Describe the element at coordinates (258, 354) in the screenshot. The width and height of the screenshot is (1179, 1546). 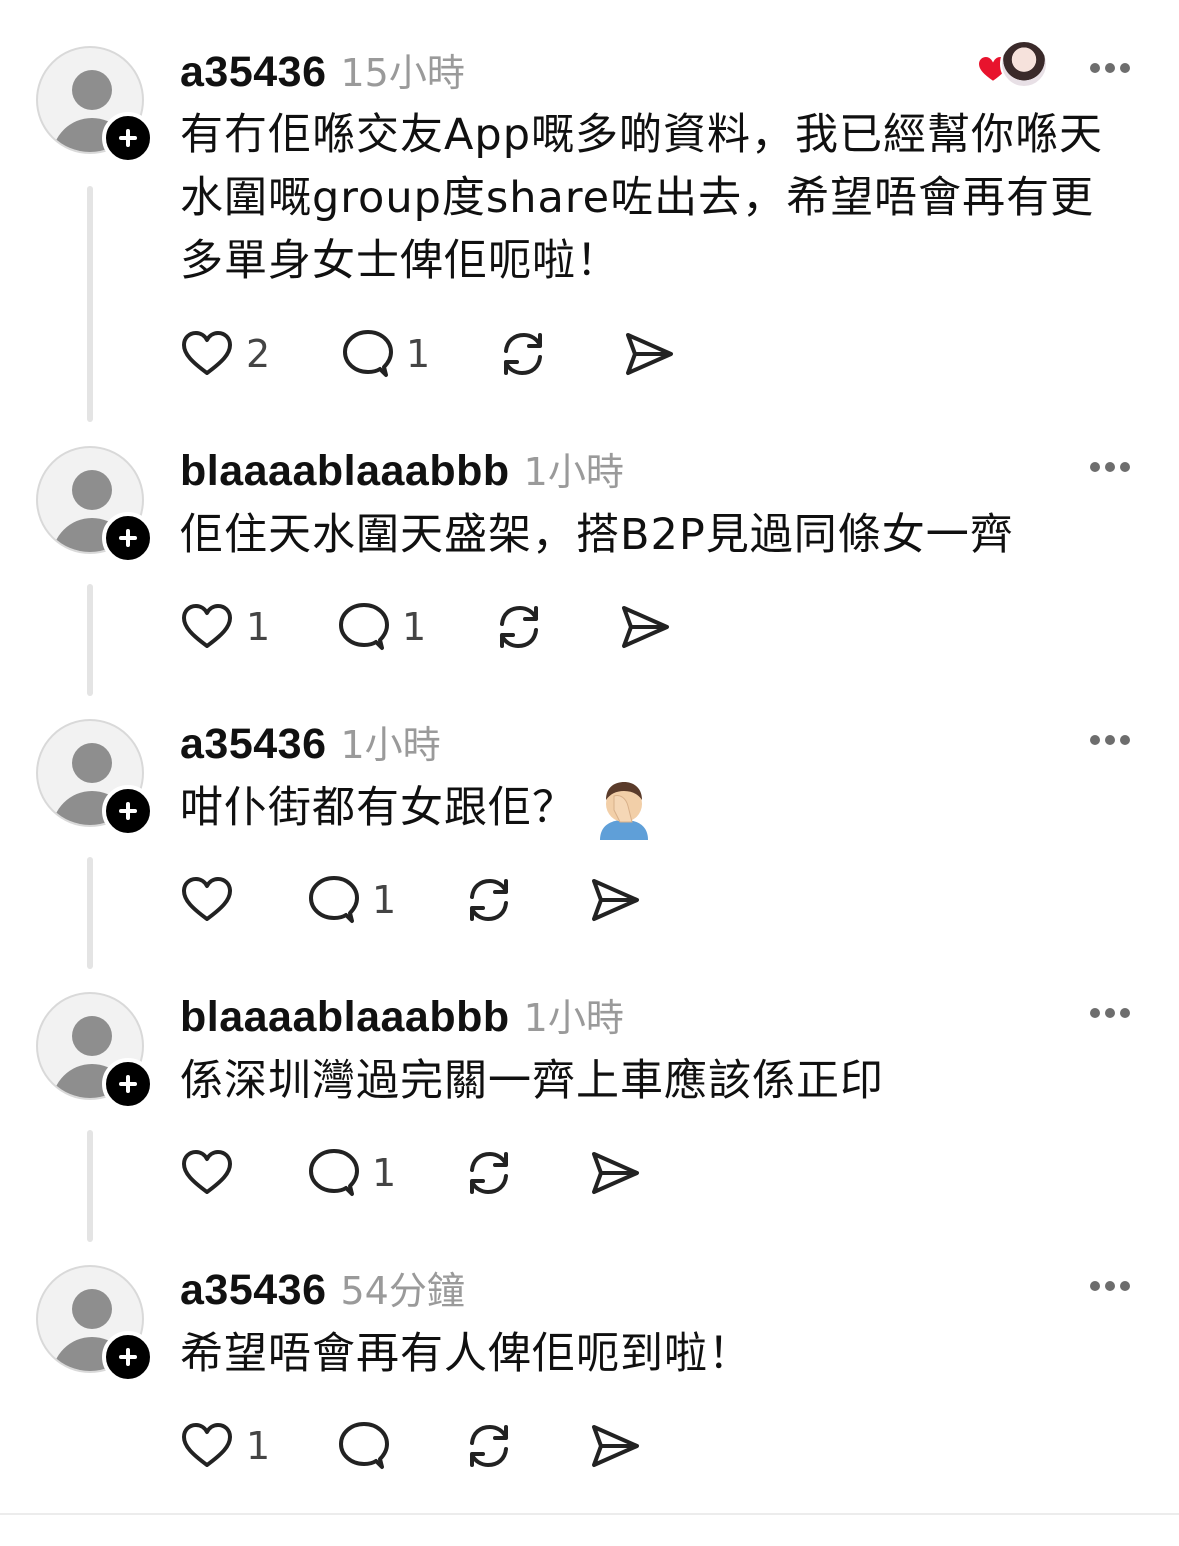
I see `like-count: 2` at that location.